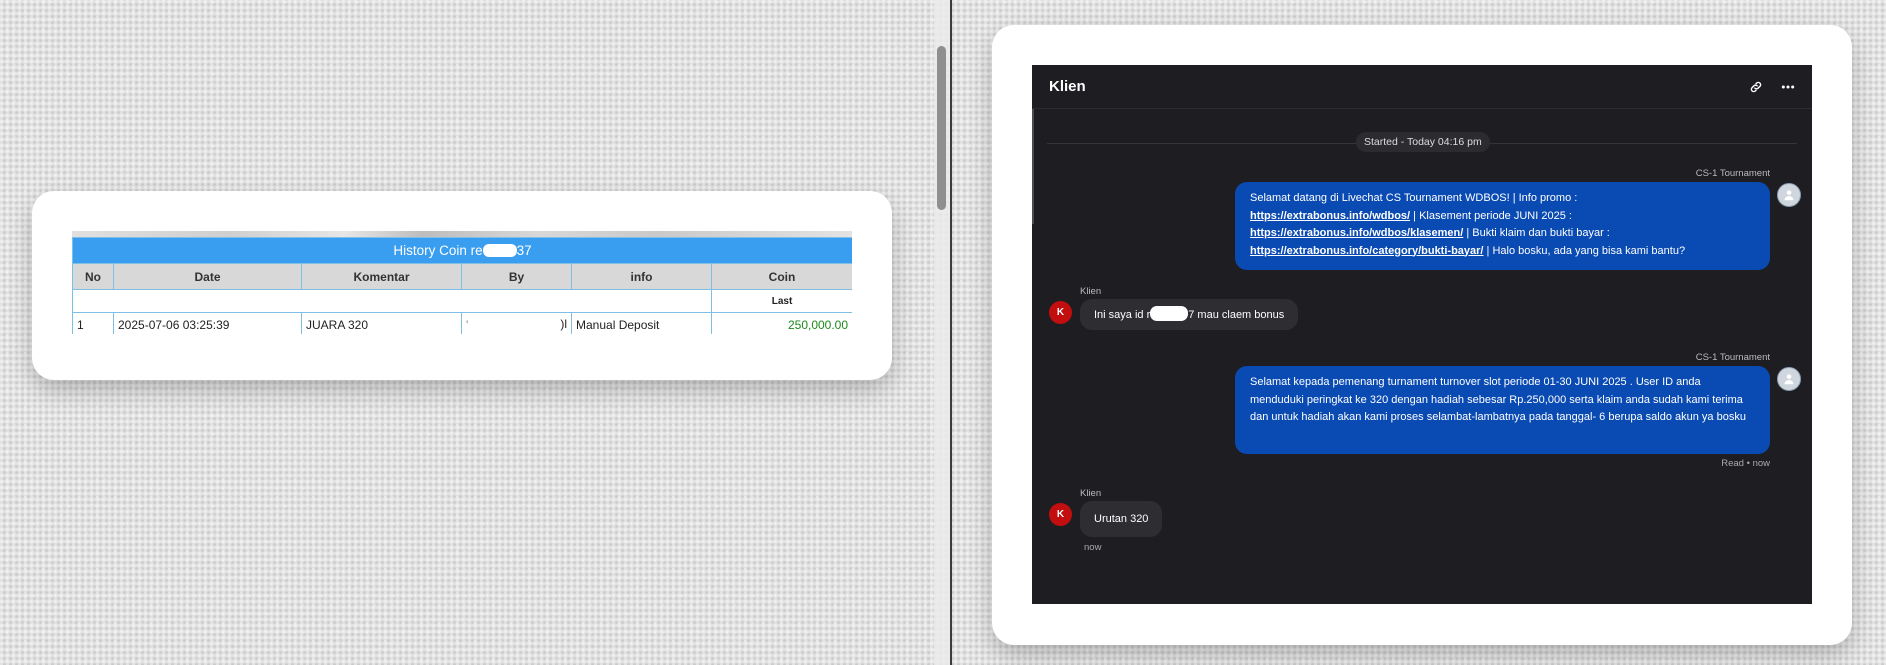 This screenshot has width=1886, height=665. What do you see at coordinates (1121, 519) in the screenshot?
I see `user-message-bubble: Urutan 320` at bounding box center [1121, 519].